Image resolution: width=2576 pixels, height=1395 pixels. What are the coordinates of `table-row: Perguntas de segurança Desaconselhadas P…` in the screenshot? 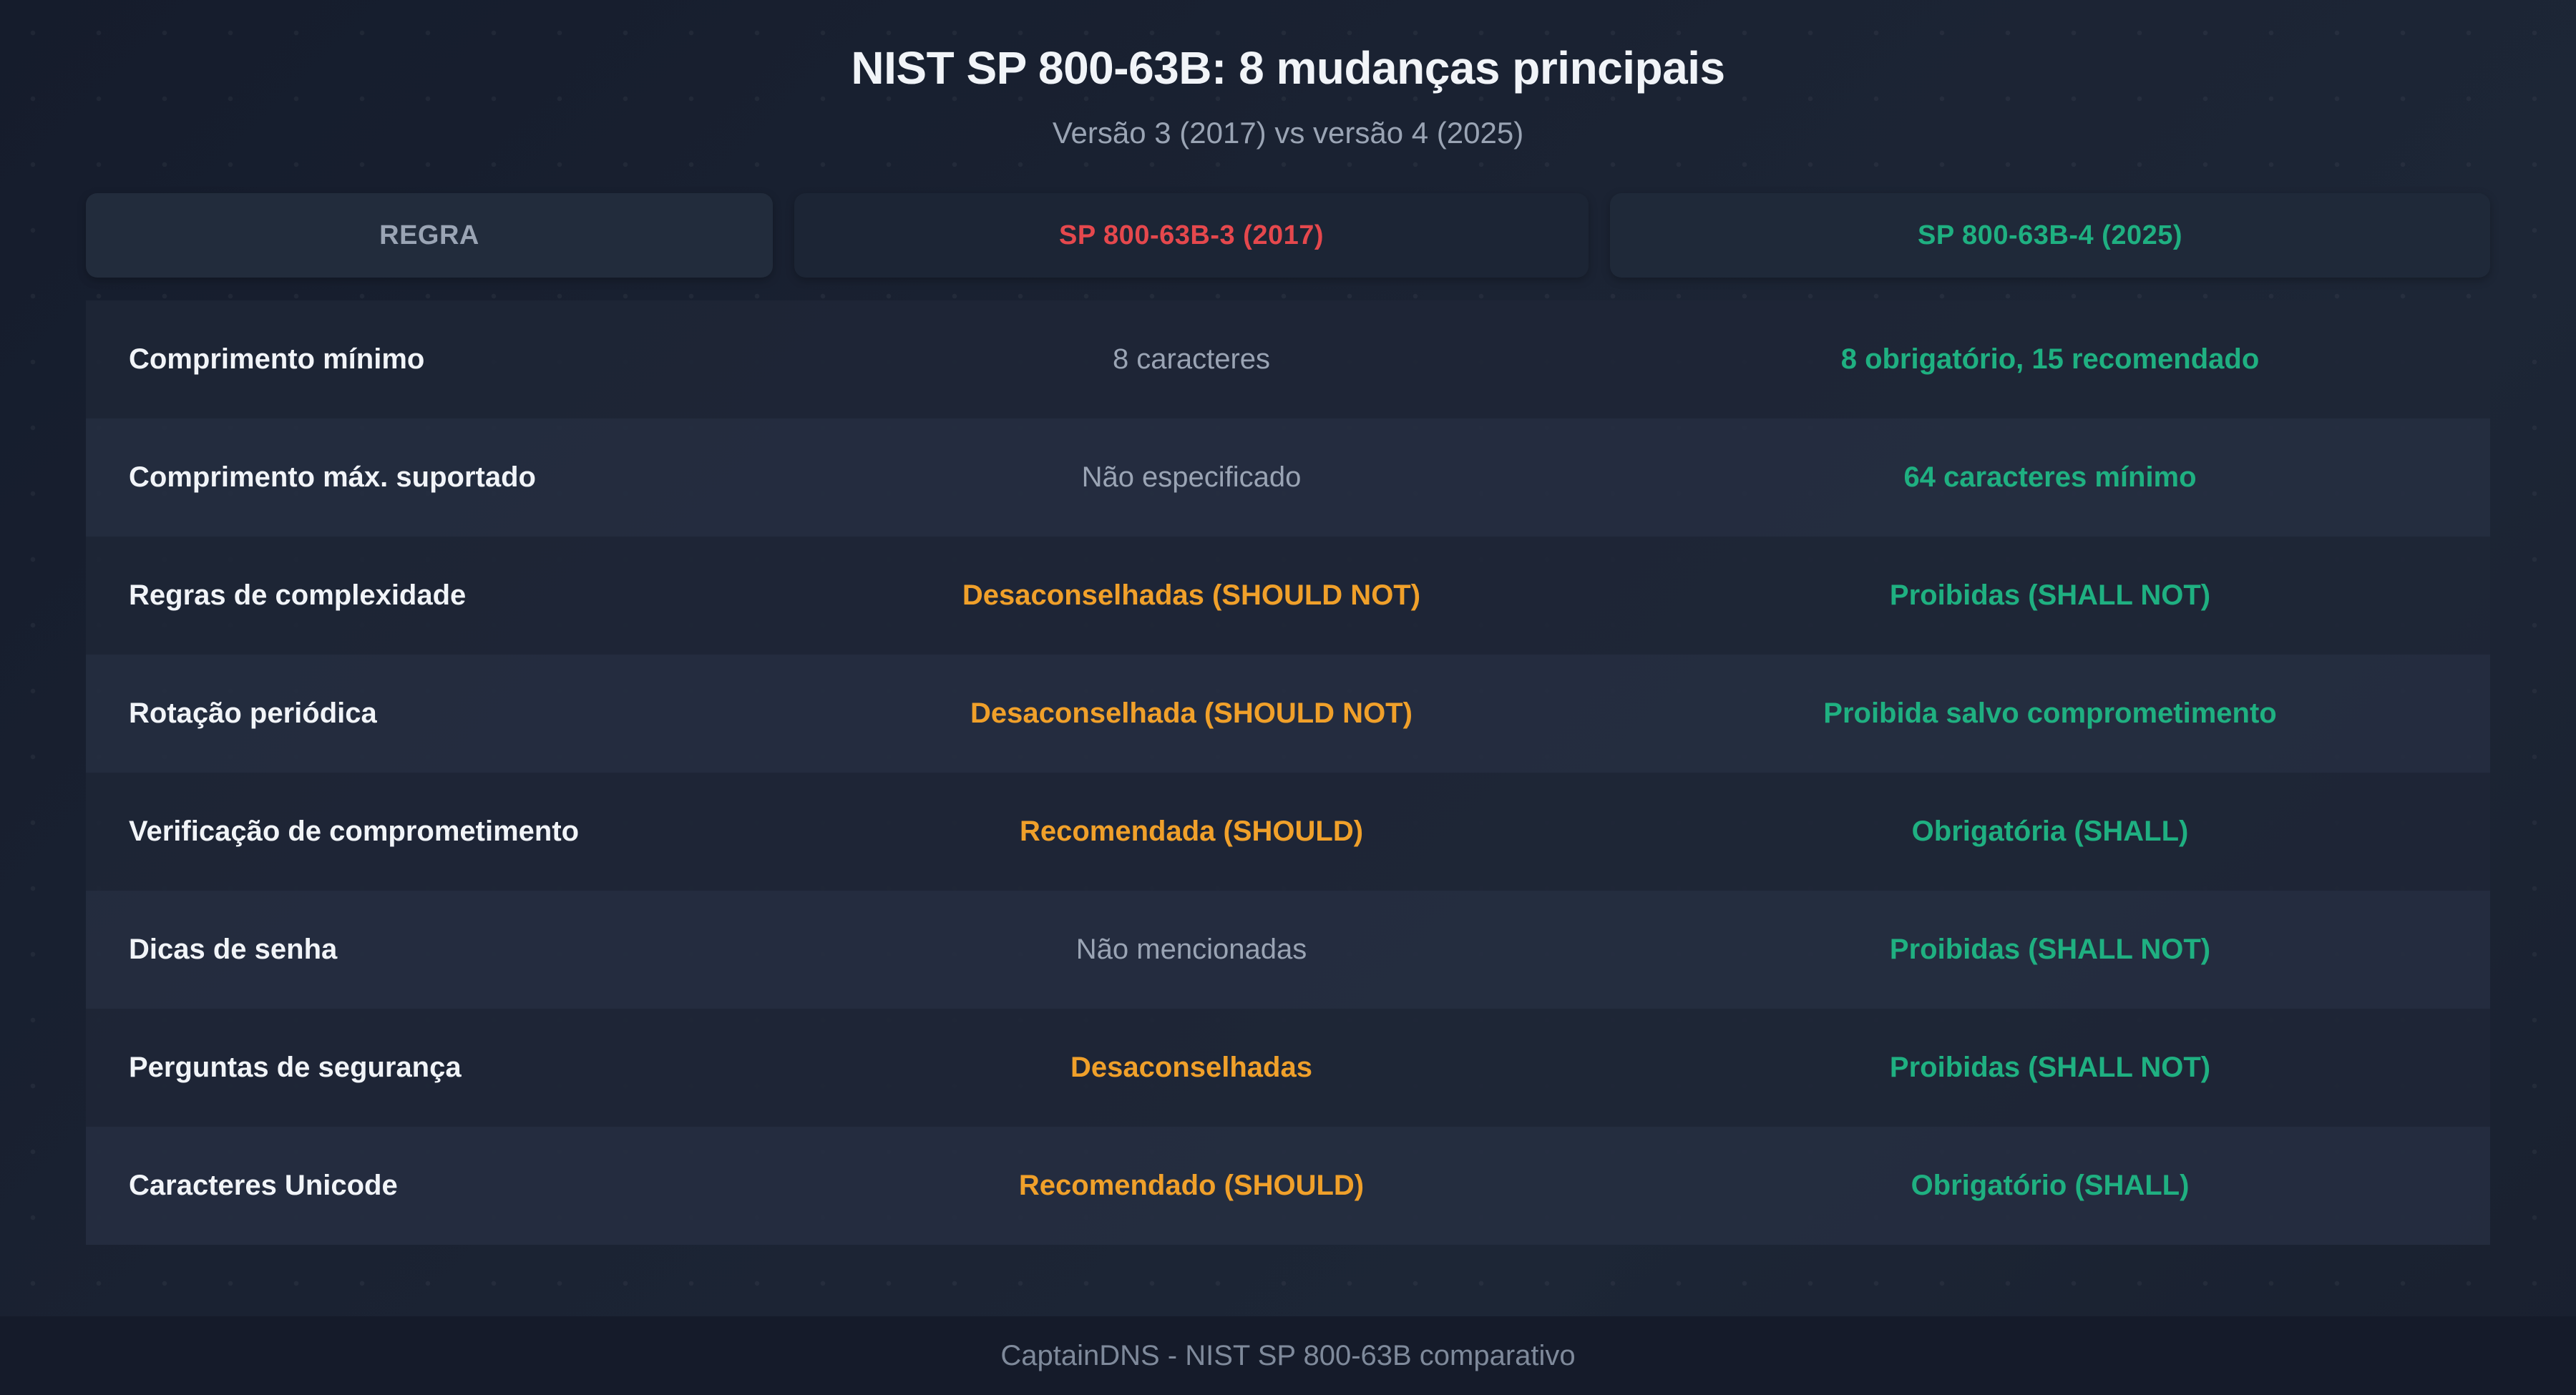 It's located at (1288, 1068).